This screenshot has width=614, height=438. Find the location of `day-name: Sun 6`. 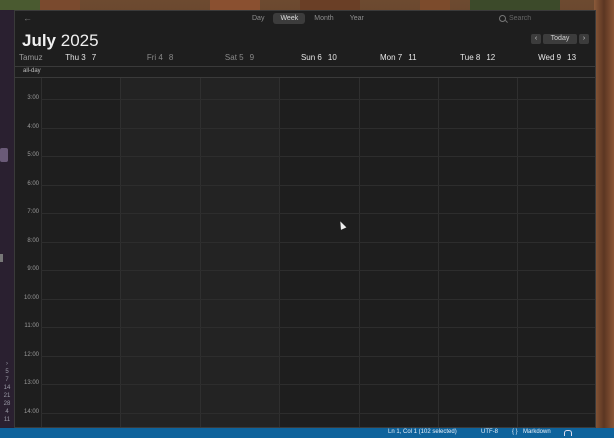

day-name: Sun 6 is located at coordinates (311, 57).